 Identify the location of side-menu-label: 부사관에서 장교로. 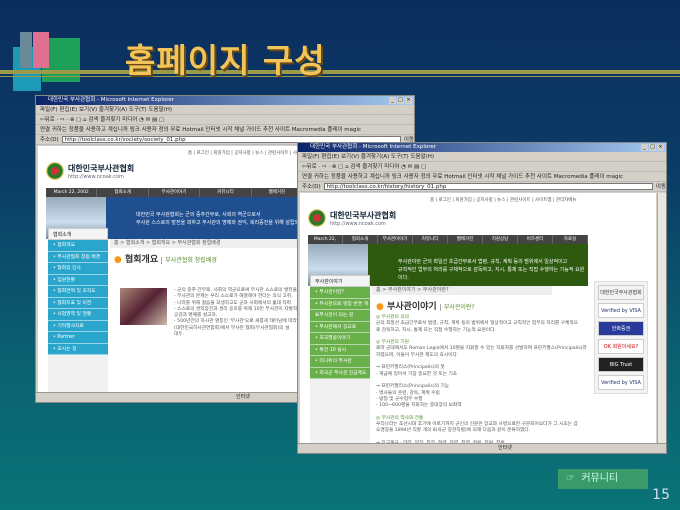
(338, 327).